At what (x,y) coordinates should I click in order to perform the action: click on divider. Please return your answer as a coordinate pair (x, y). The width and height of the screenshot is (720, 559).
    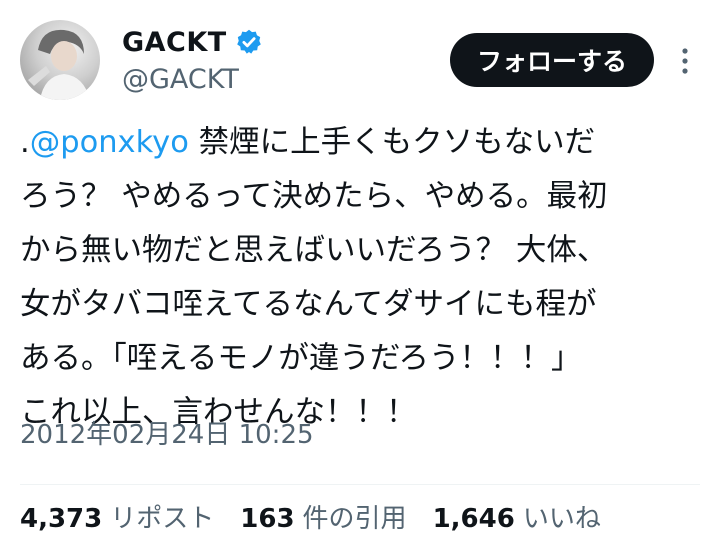
    Looking at the image, I should click on (360, 484).